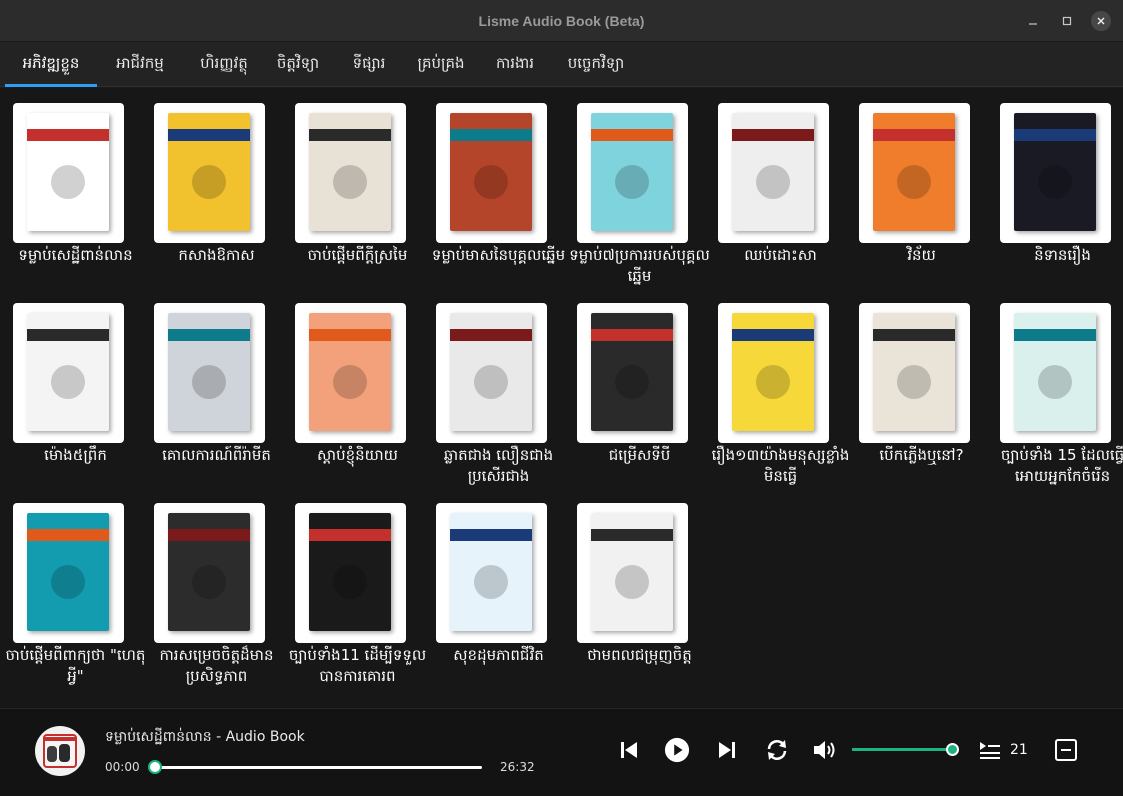 This screenshot has width=1123, height=796. What do you see at coordinates (629, 750) in the screenshot?
I see `previous-icon` at bounding box center [629, 750].